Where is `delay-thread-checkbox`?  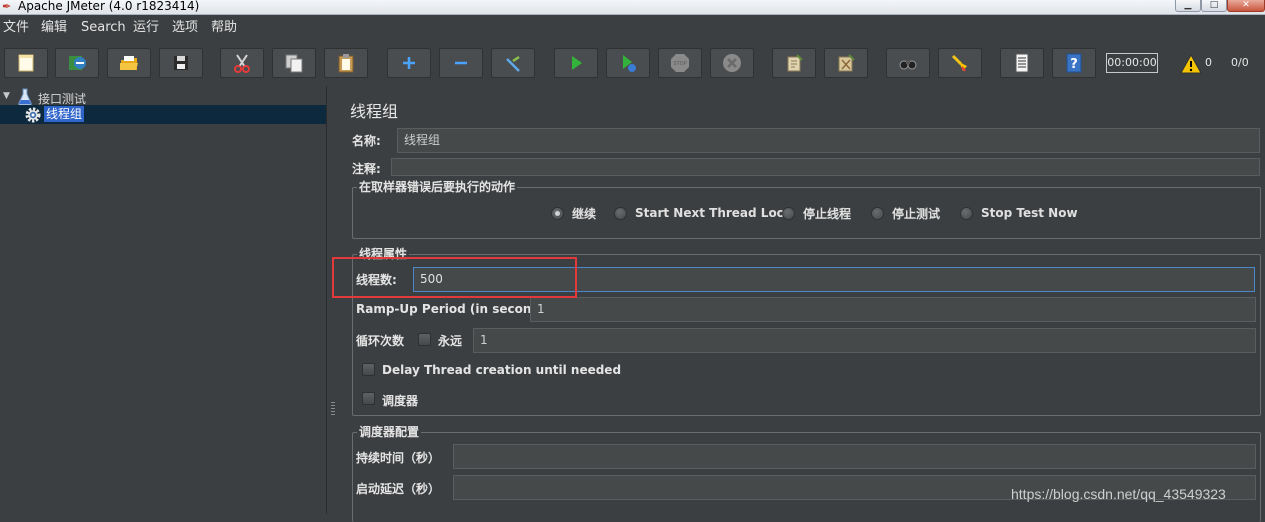 delay-thread-checkbox is located at coordinates (368, 369).